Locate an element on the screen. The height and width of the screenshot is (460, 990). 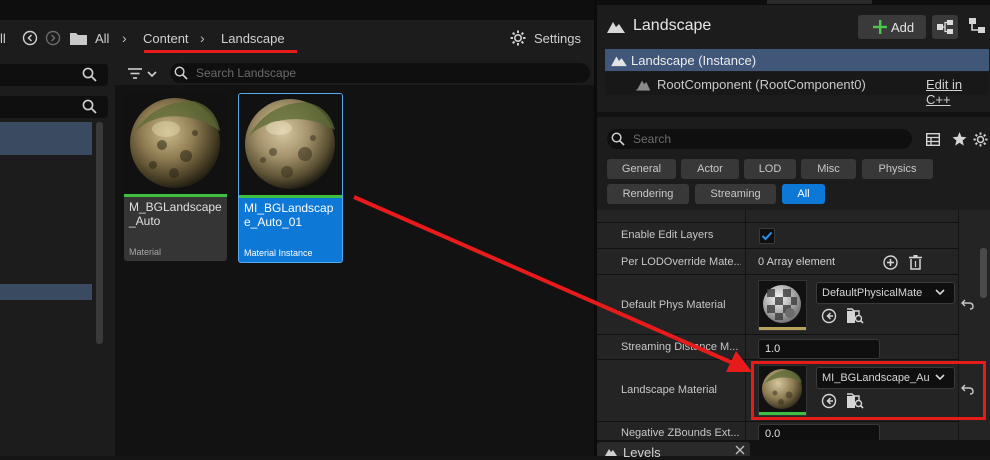
collections-search-box is located at coordinates (54, 107).